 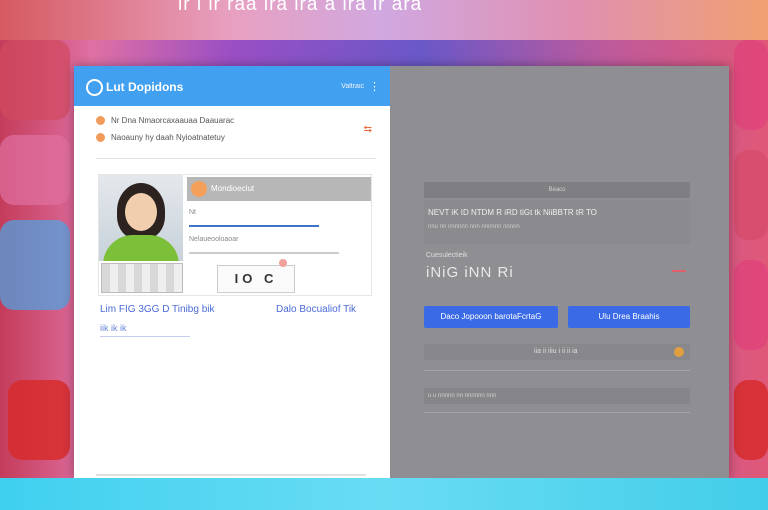 I want to click on primary-action-button: Daco Jopooon barotaFcrtaG, so click(x=491, y=317).